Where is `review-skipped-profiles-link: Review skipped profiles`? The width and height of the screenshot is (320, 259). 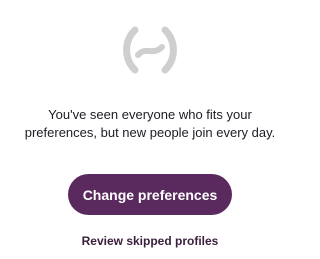 review-skipped-profiles-link: Review skipped profiles is located at coordinates (150, 241).